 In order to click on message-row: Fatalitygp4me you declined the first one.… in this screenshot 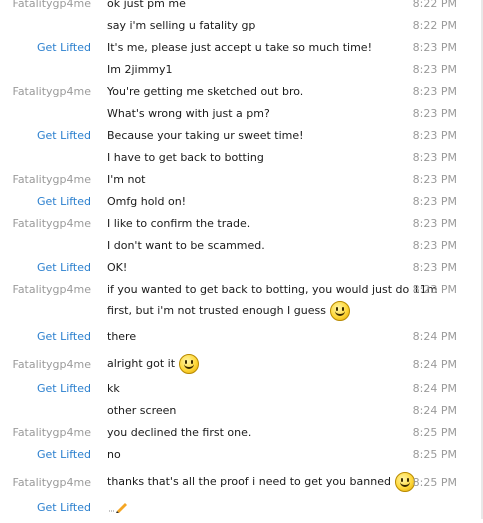, I will do `click(241, 437)`.